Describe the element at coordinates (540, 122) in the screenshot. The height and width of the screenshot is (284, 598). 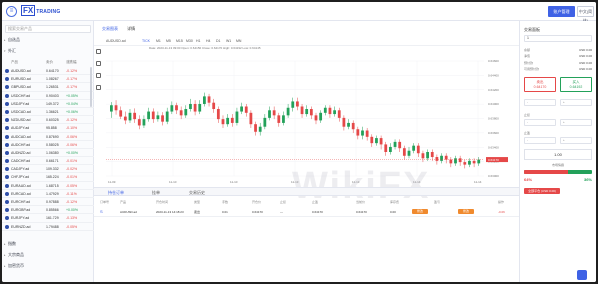
I see `stop-loss-input: -` at that location.